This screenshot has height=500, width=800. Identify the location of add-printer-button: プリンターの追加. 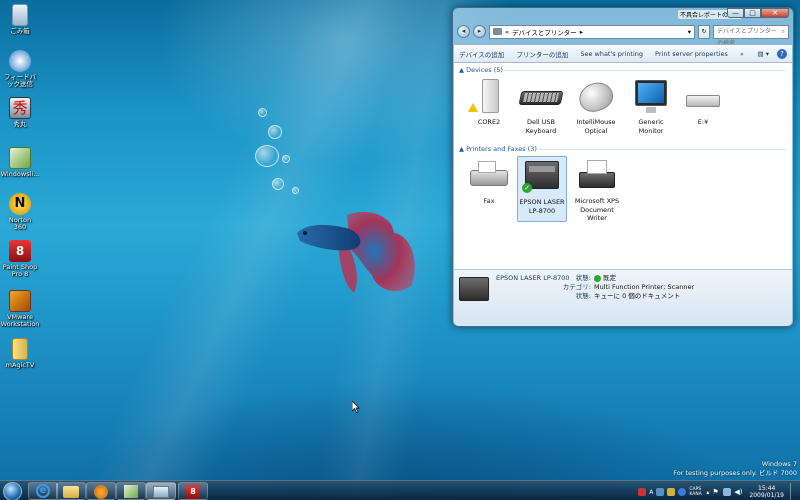
(542, 54).